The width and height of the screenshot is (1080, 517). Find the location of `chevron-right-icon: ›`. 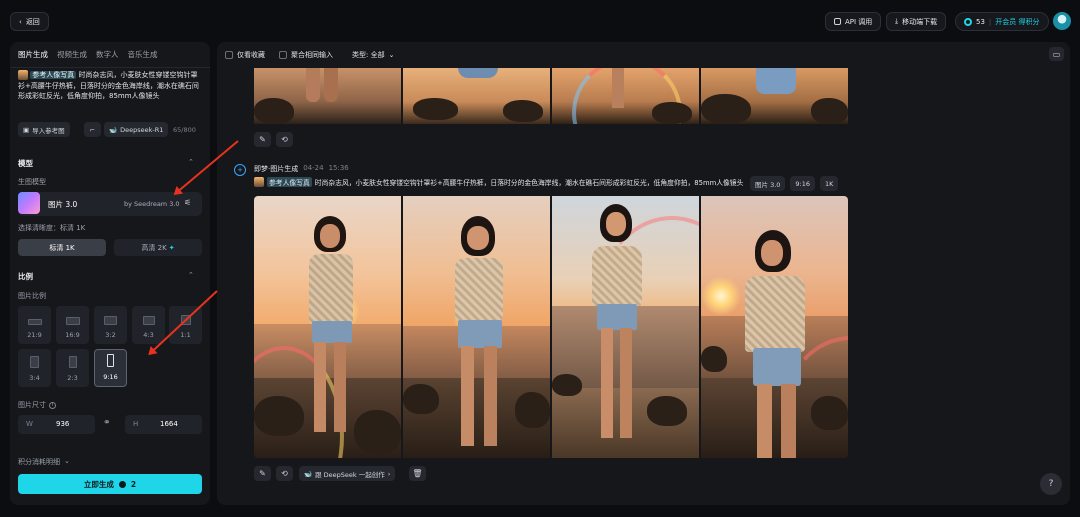

chevron-right-icon: › is located at coordinates (389, 473).